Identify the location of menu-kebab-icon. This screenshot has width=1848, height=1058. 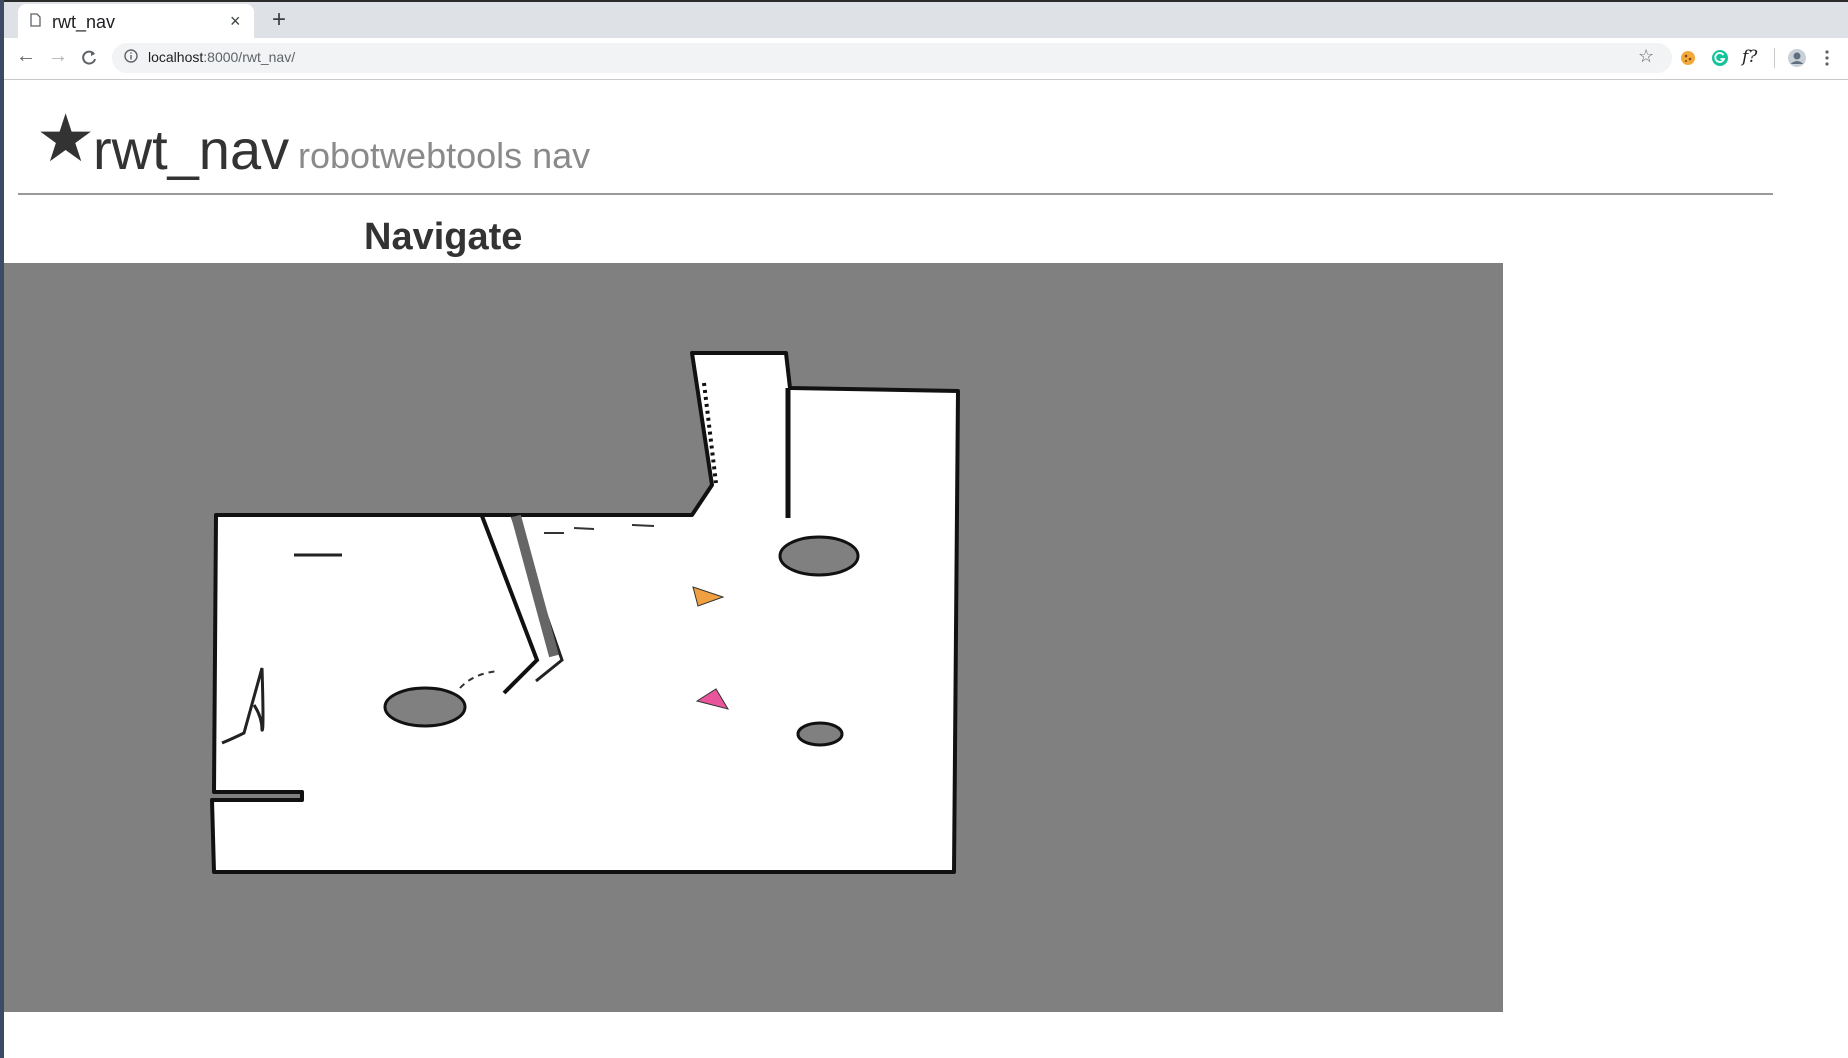
(1827, 58).